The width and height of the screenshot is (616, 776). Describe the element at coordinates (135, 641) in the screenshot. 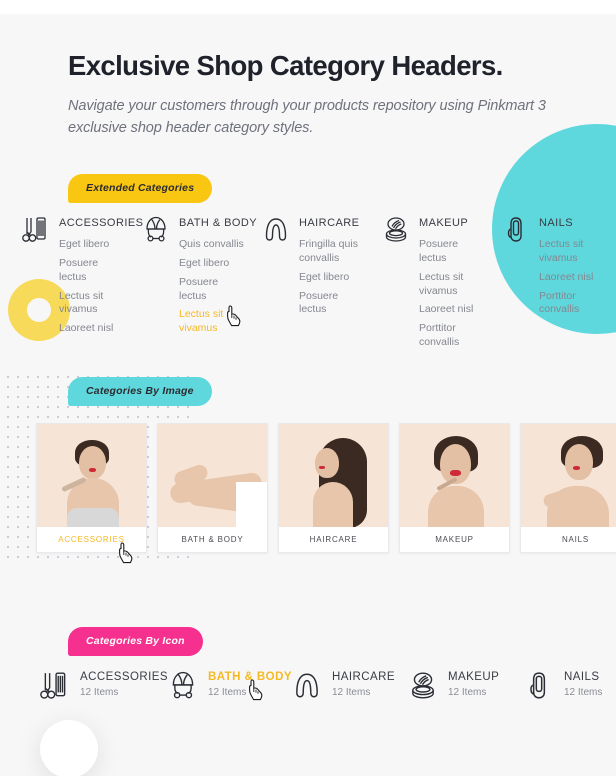

I see `badge-categories-by-icon: Categories By Icon` at that location.